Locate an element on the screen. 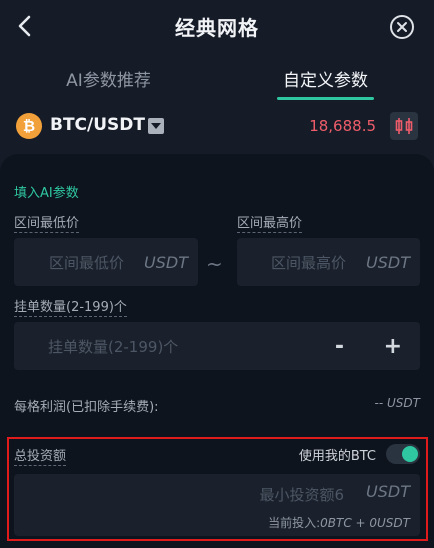 Image resolution: width=434 pixels, height=548 pixels. page-title: 经典网格 is located at coordinates (217, 27).